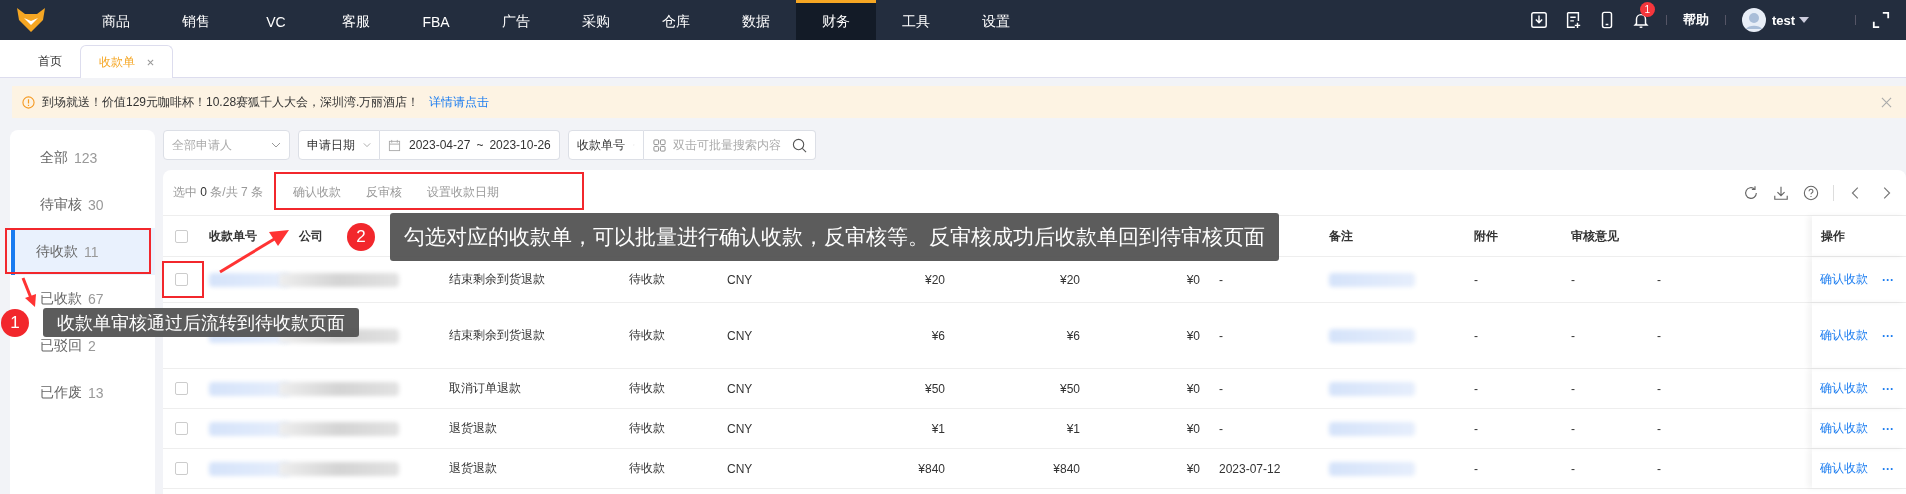 This screenshot has height=494, width=1906. I want to click on nav-item: FBA, so click(436, 20).